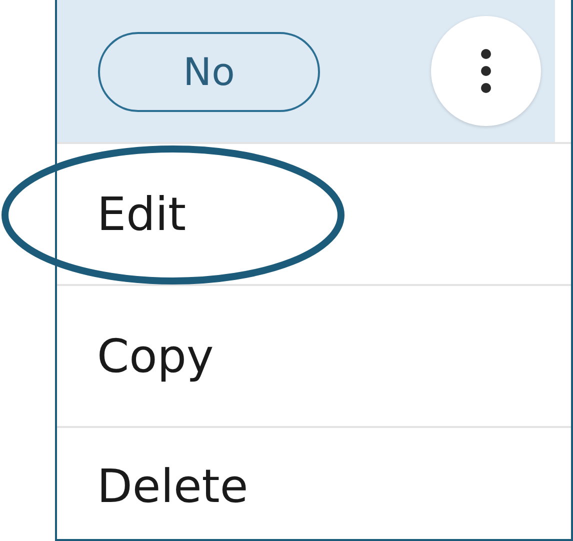 The image size is (573, 541). Describe the element at coordinates (172, 485) in the screenshot. I see `menu-item: Delete` at that location.